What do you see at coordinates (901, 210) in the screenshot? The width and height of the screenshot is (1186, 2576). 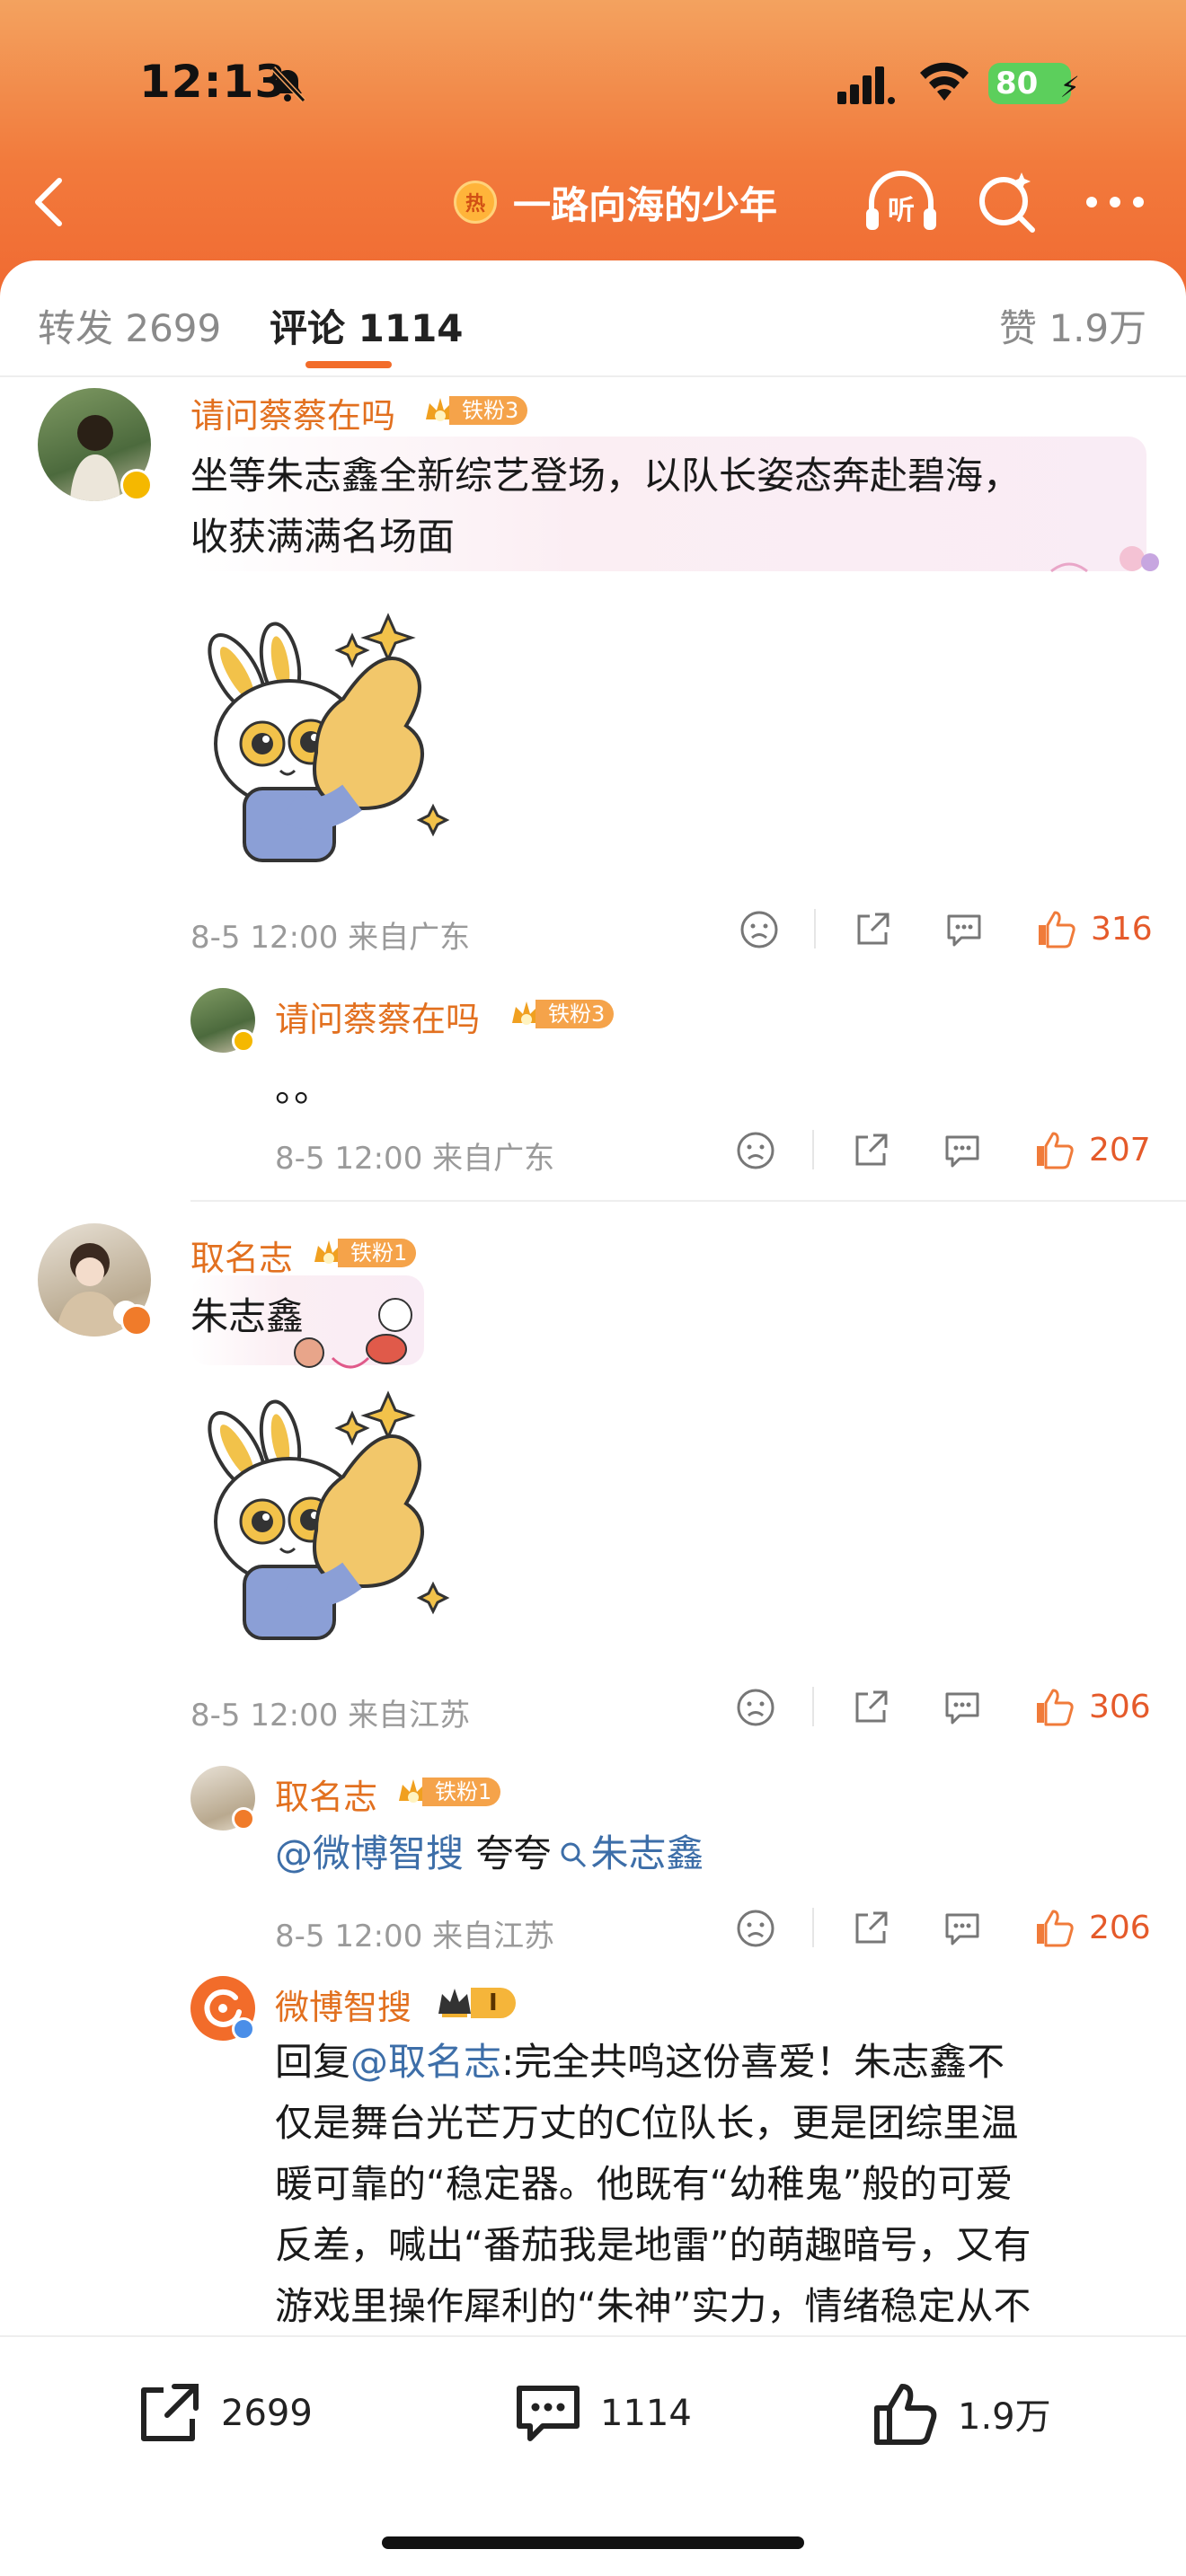 I see `listen-label: 听` at bounding box center [901, 210].